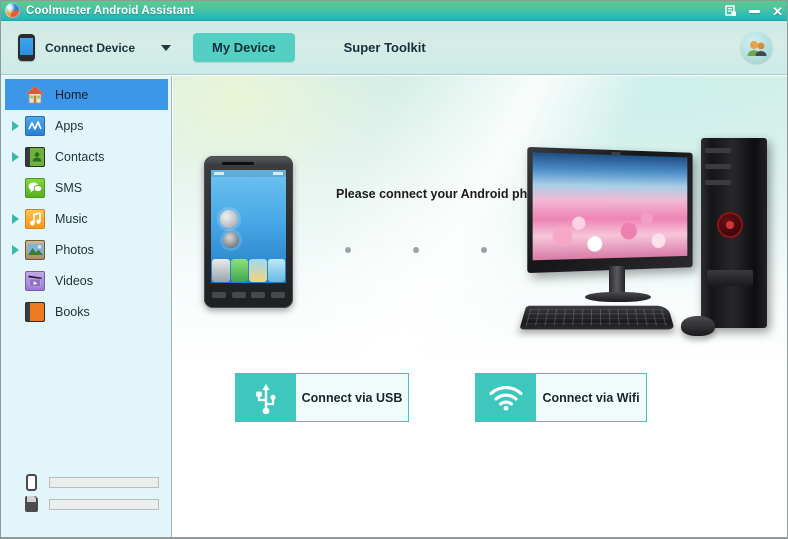 The image size is (788, 539). I want to click on sidebar-item-contacts: Contacts, so click(86, 156).